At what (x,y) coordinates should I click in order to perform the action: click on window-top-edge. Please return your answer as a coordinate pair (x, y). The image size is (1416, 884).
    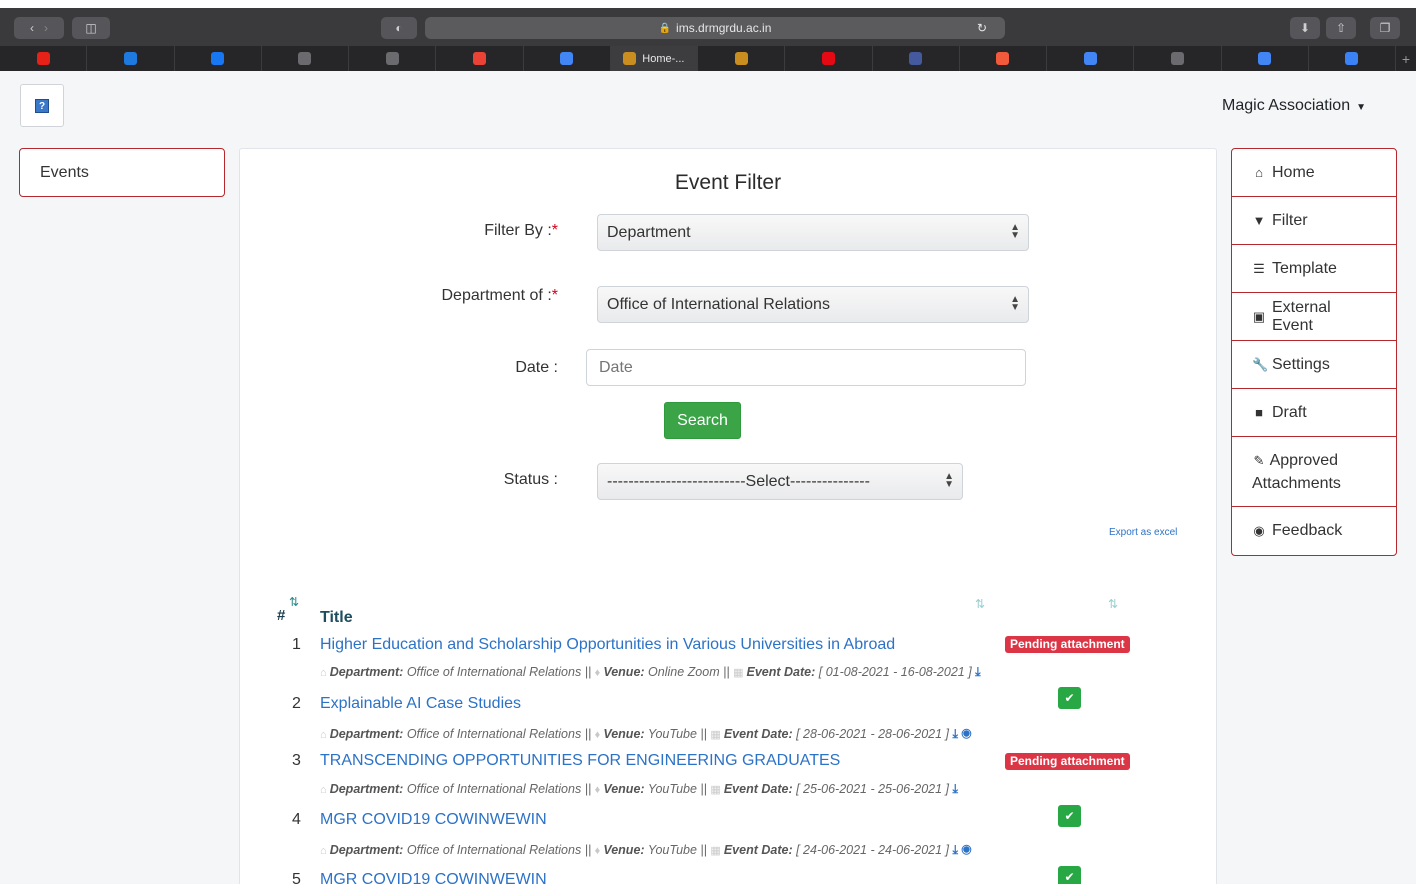
    Looking at the image, I should click on (708, 4).